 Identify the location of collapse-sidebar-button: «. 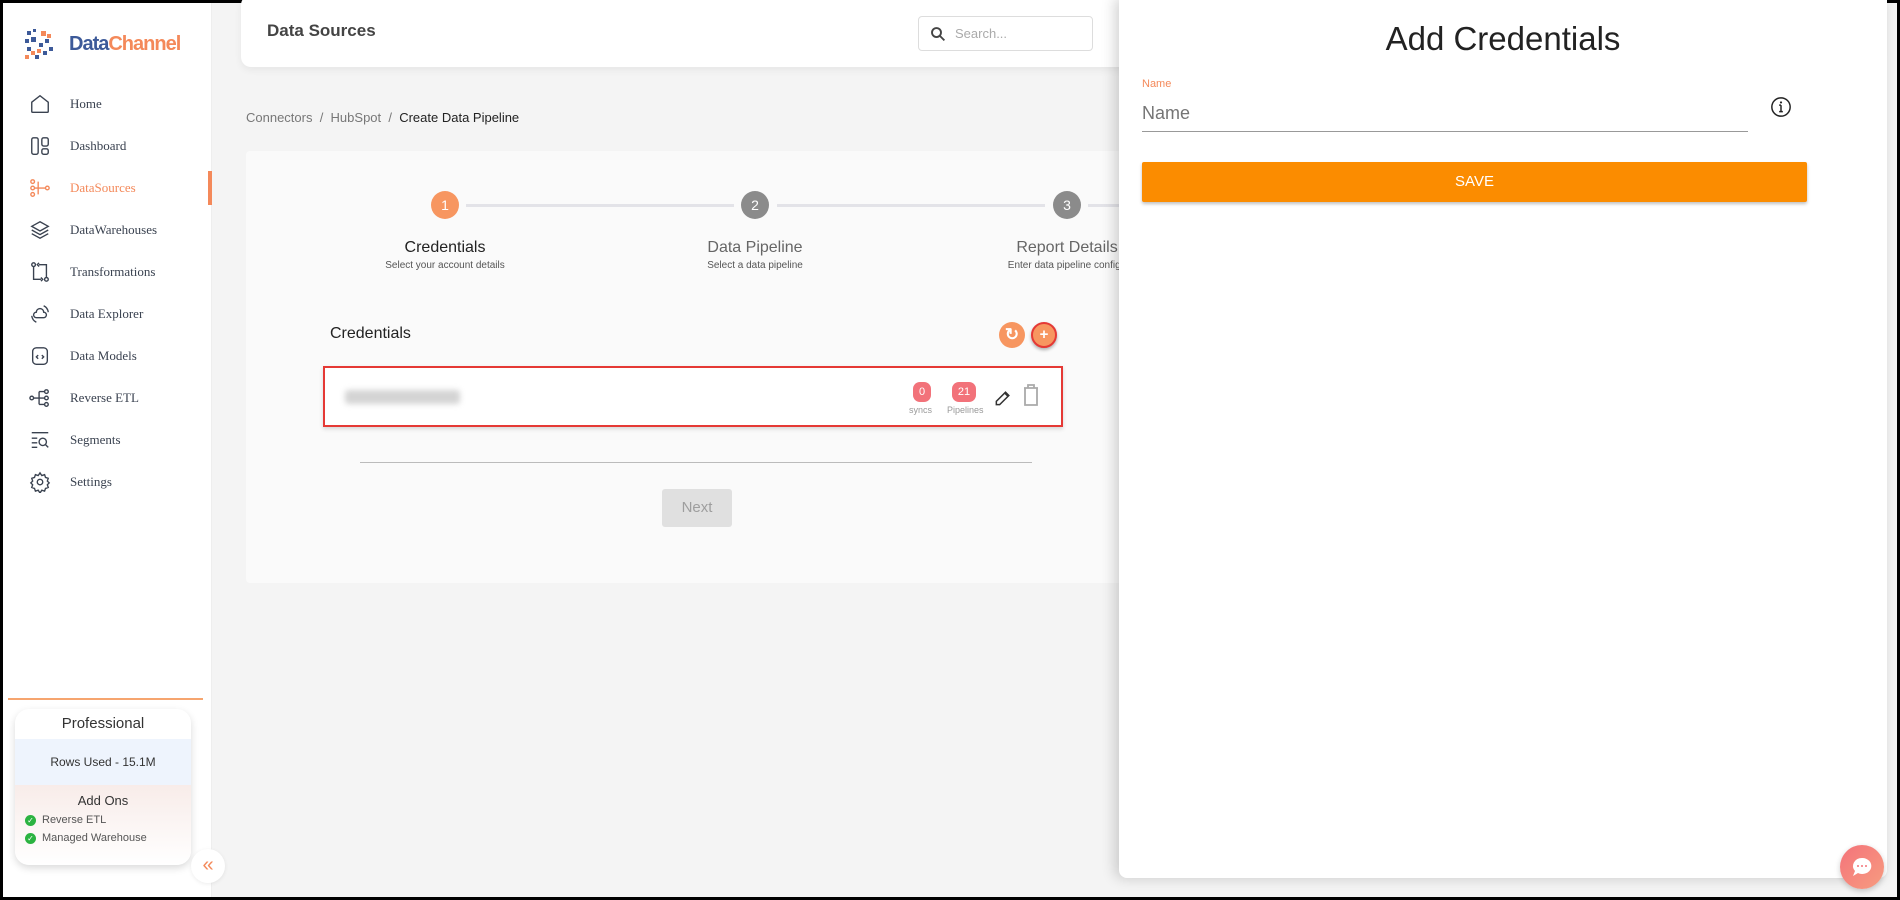
(208, 866).